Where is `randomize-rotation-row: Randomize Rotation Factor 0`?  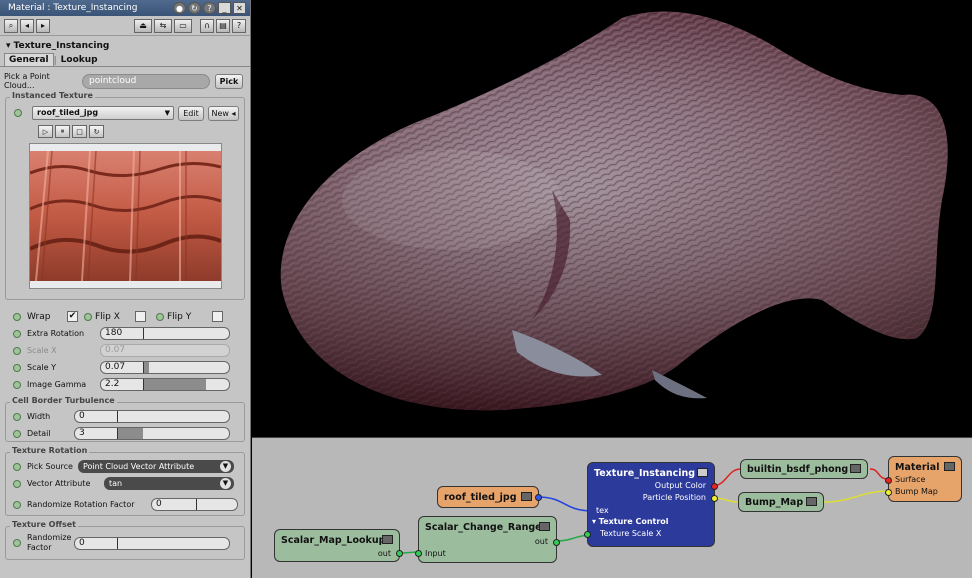 randomize-rotation-row: Randomize Rotation Factor 0 is located at coordinates (125, 504).